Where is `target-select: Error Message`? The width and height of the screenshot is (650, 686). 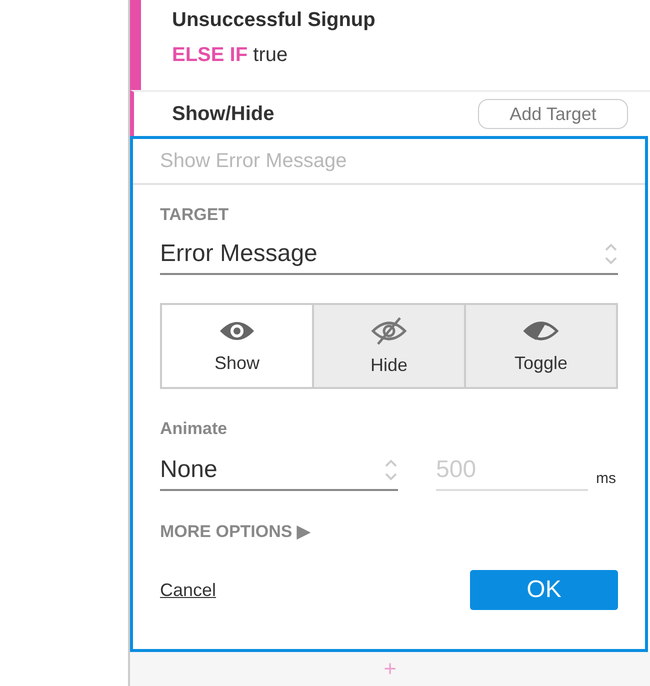 target-select: Error Message is located at coordinates (389, 255).